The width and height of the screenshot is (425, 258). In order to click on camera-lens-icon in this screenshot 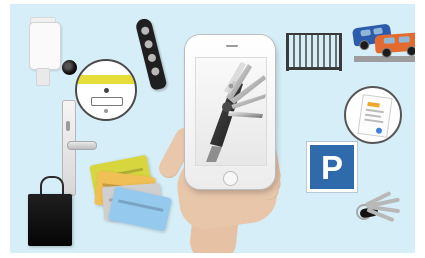, I will do `click(69, 67)`.